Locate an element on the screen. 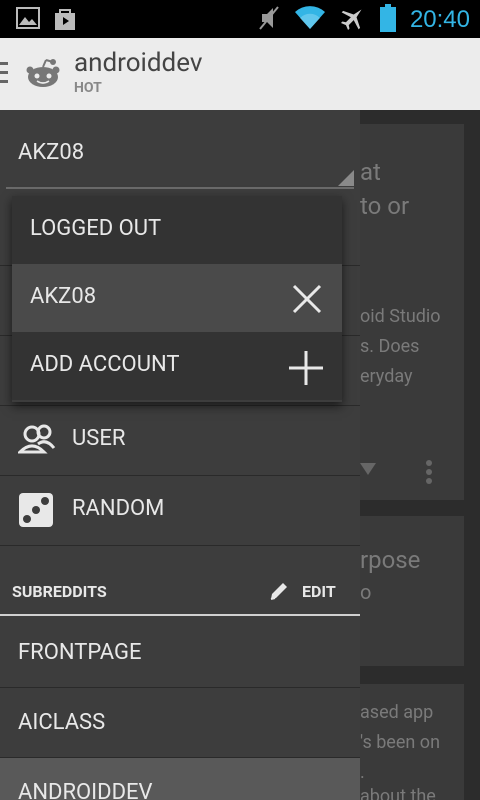 This screenshot has height=800, width=480. post-body-line: 's been on is located at coordinates (400, 742).